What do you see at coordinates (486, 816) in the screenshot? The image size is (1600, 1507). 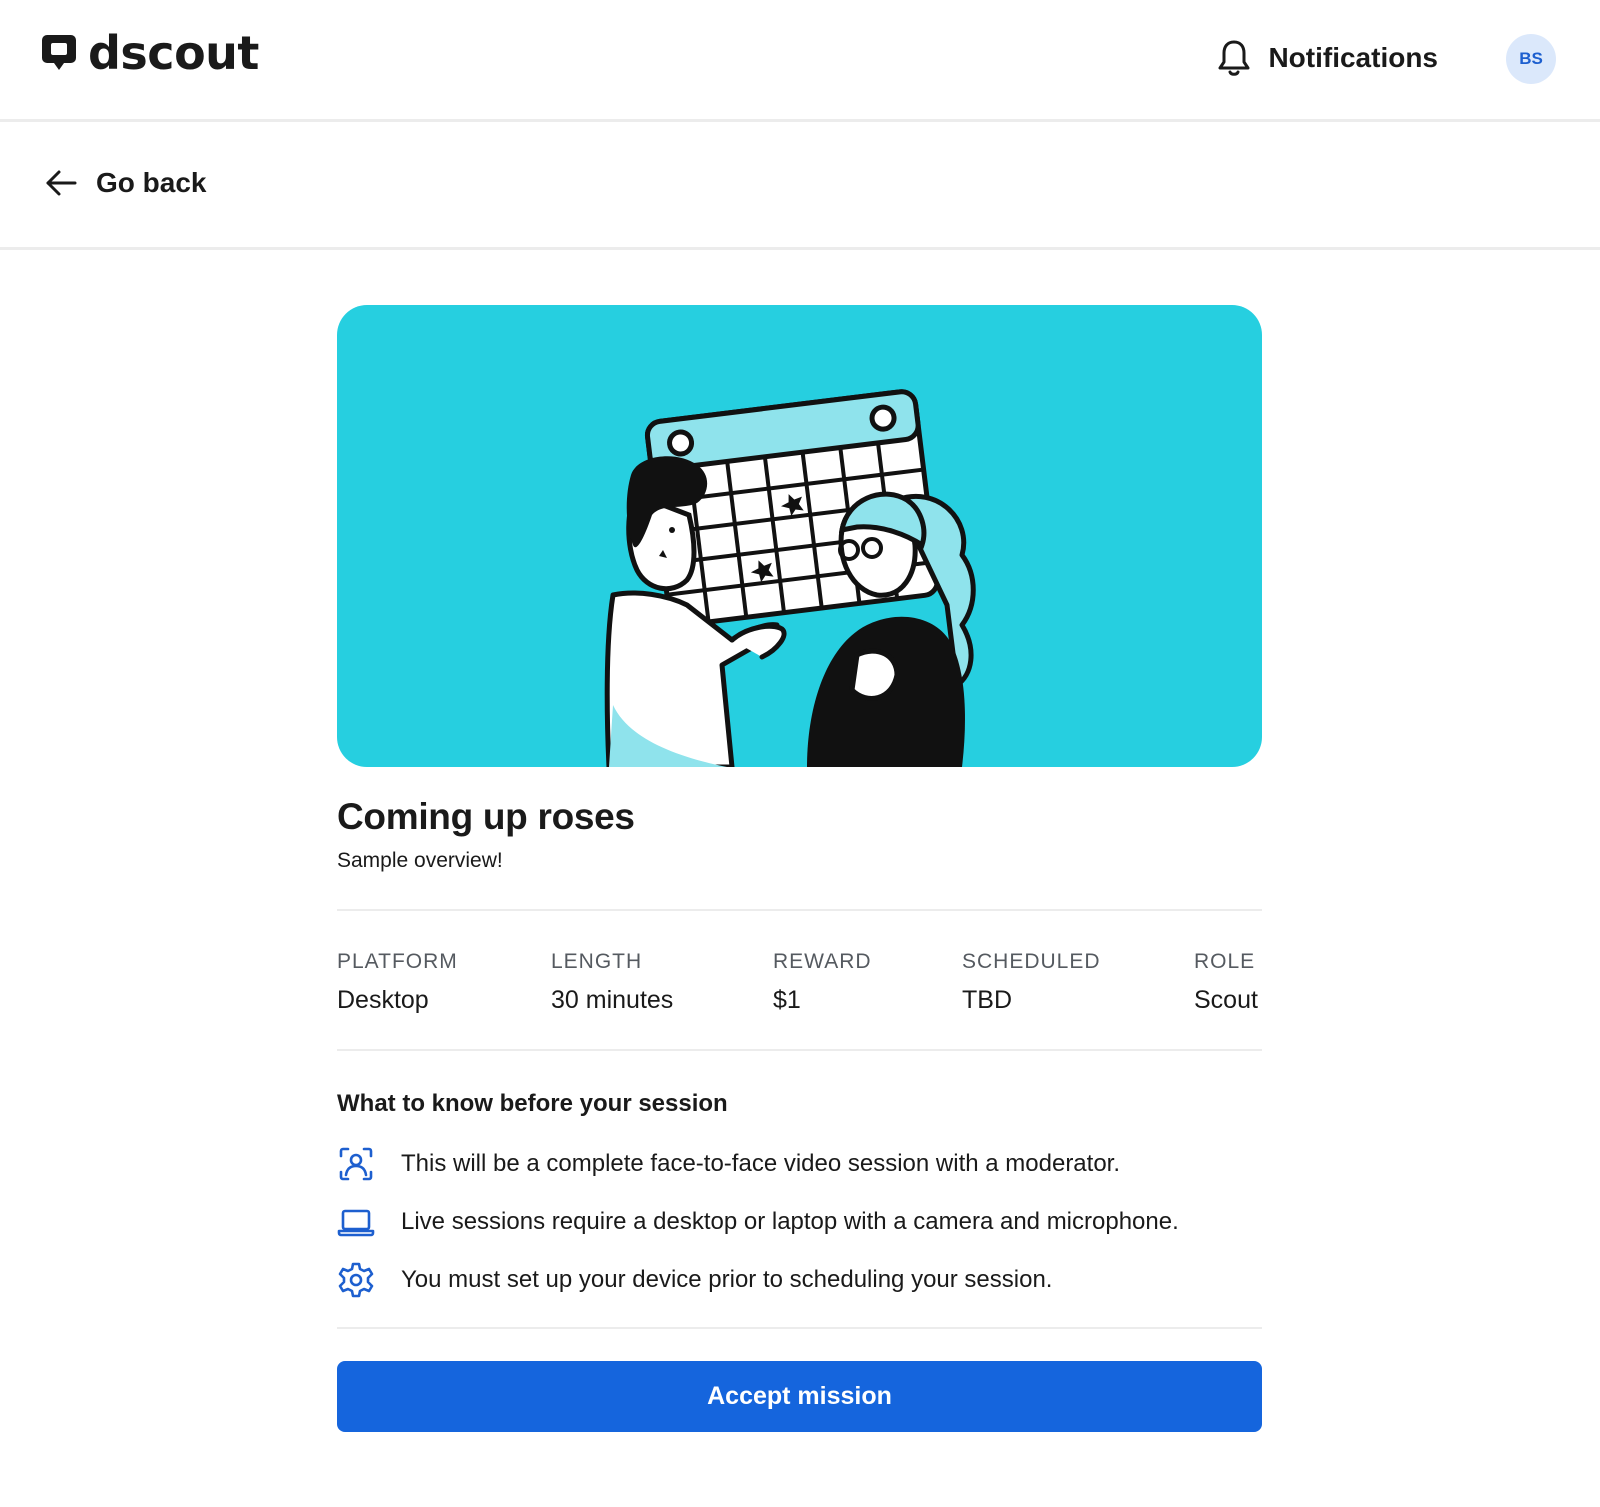 I see `mission-title: Coming up roses` at bounding box center [486, 816].